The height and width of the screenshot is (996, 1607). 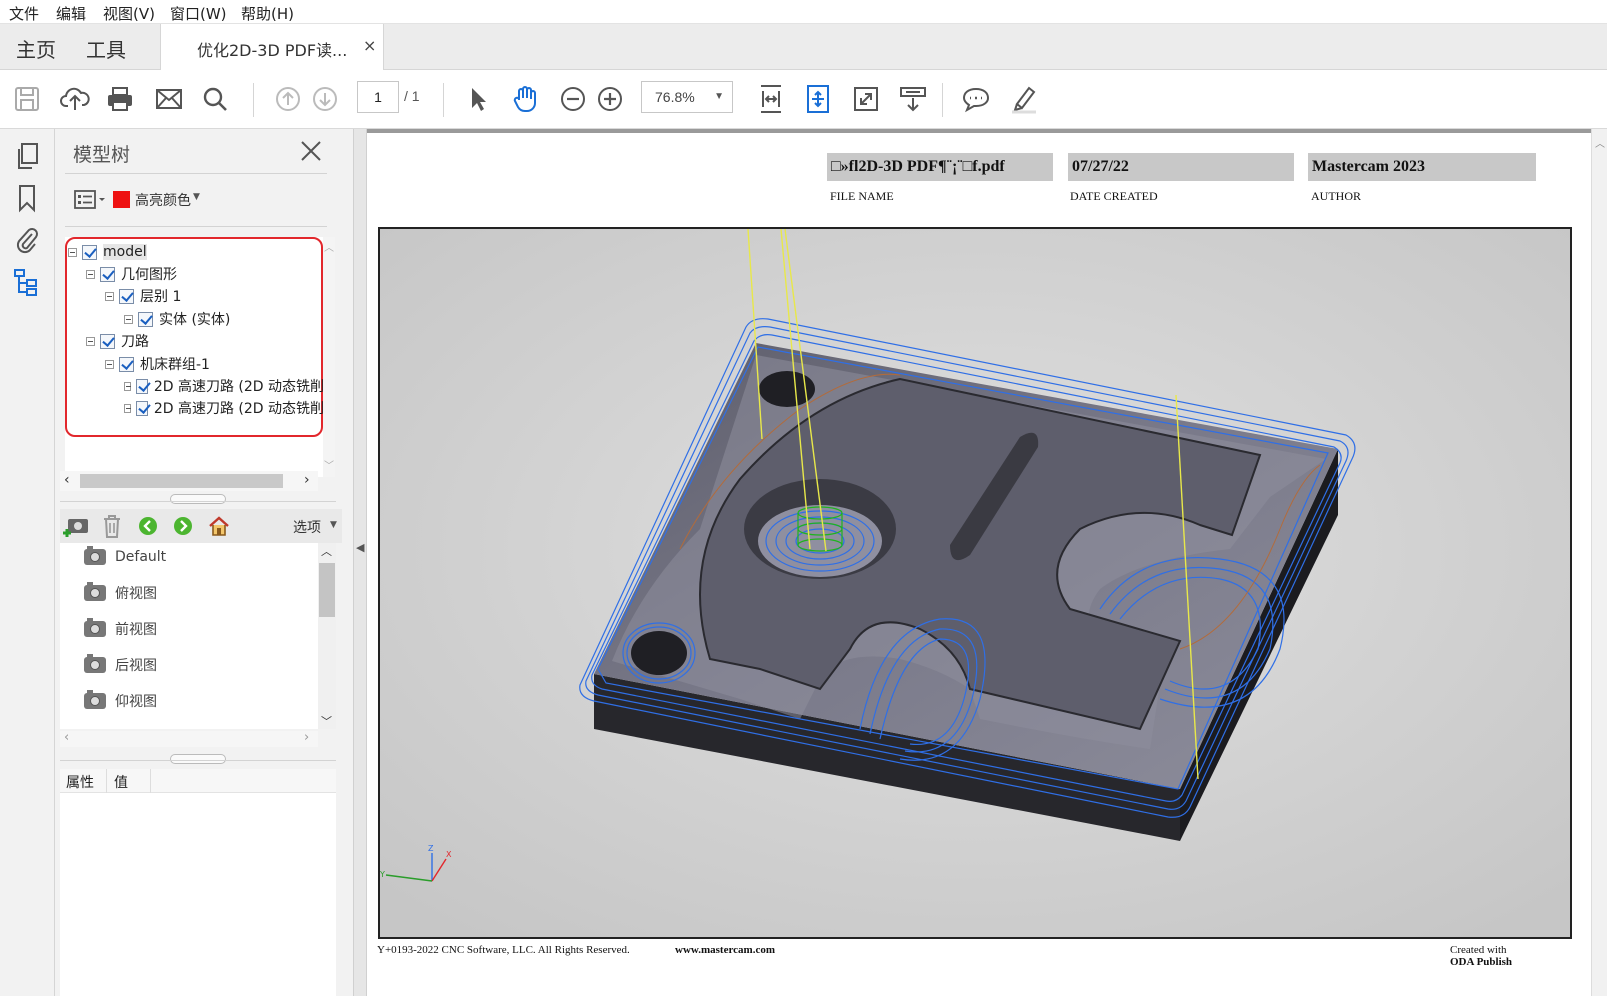 I want to click on full-screen-icon, so click(x=866, y=99).